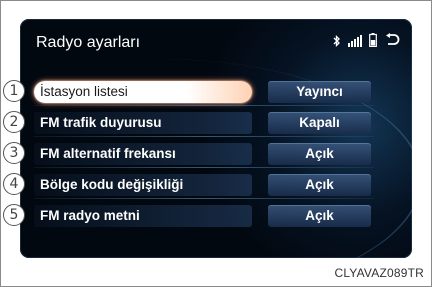  What do you see at coordinates (319, 92) in the screenshot?
I see `setting-value-button: Yayıncı` at bounding box center [319, 92].